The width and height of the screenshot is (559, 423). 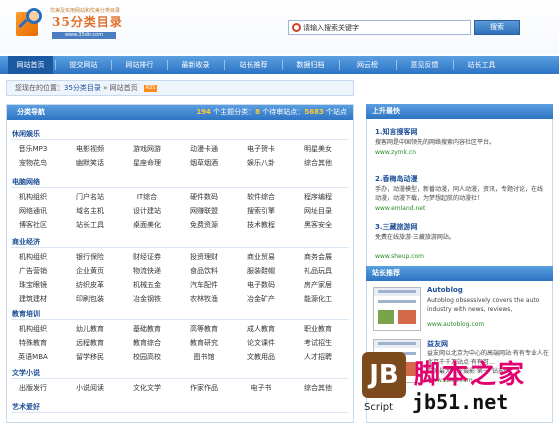 I want to click on category-link: 企业黄页, so click(x=90, y=271).